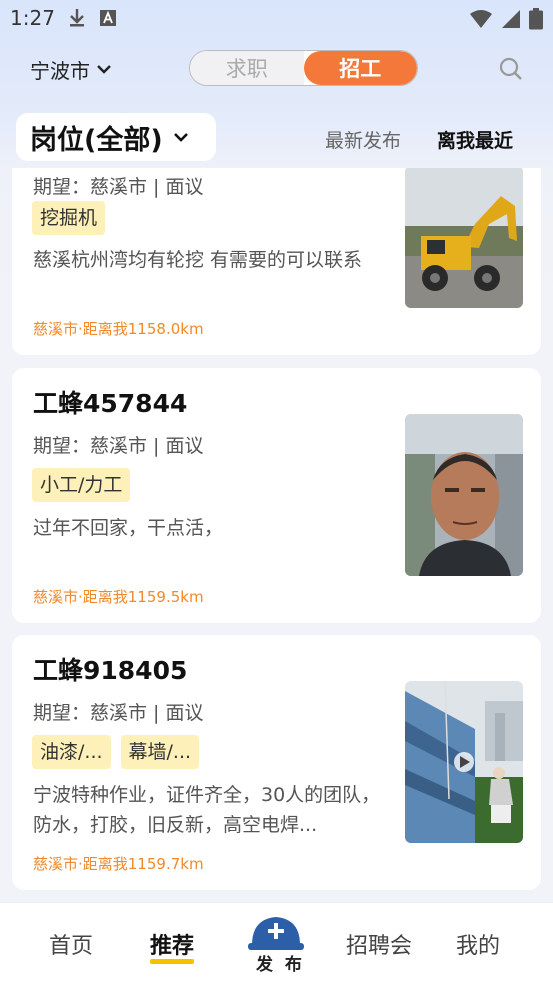 This screenshot has width=553, height=984. Describe the element at coordinates (110, 403) in the screenshot. I see `card-title: 工蜂457844` at that location.